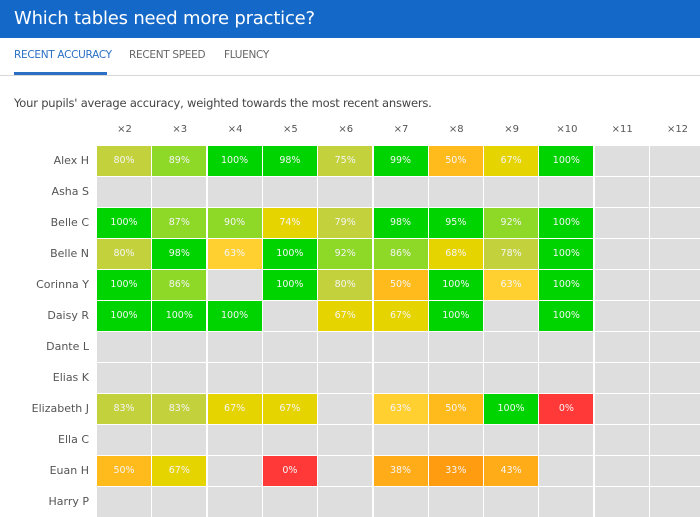  What do you see at coordinates (234, 254) in the screenshot?
I see `accuracy-cell: 63%` at bounding box center [234, 254].